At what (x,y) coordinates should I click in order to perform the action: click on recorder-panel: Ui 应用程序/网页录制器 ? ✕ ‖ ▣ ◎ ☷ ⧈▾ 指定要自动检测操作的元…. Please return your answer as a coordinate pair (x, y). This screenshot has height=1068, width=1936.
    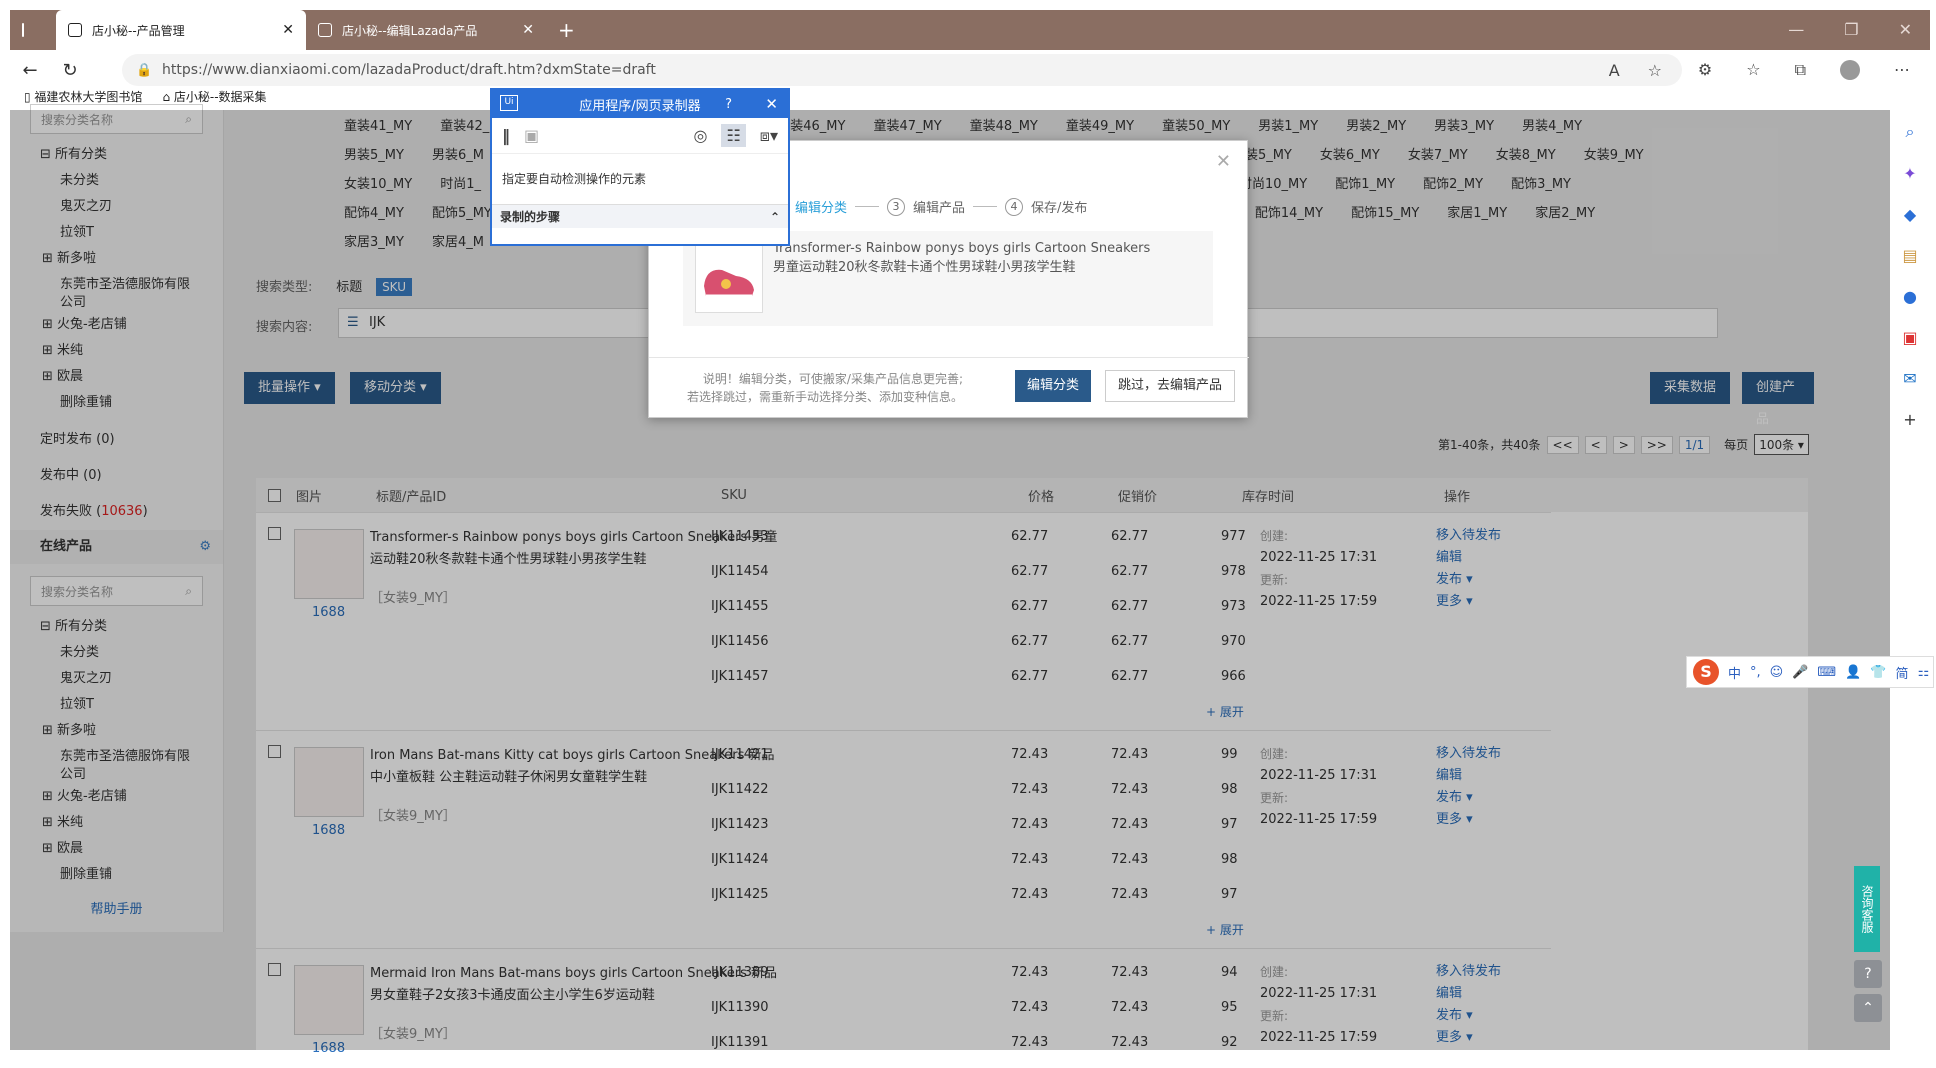
    Looking at the image, I should click on (640, 167).